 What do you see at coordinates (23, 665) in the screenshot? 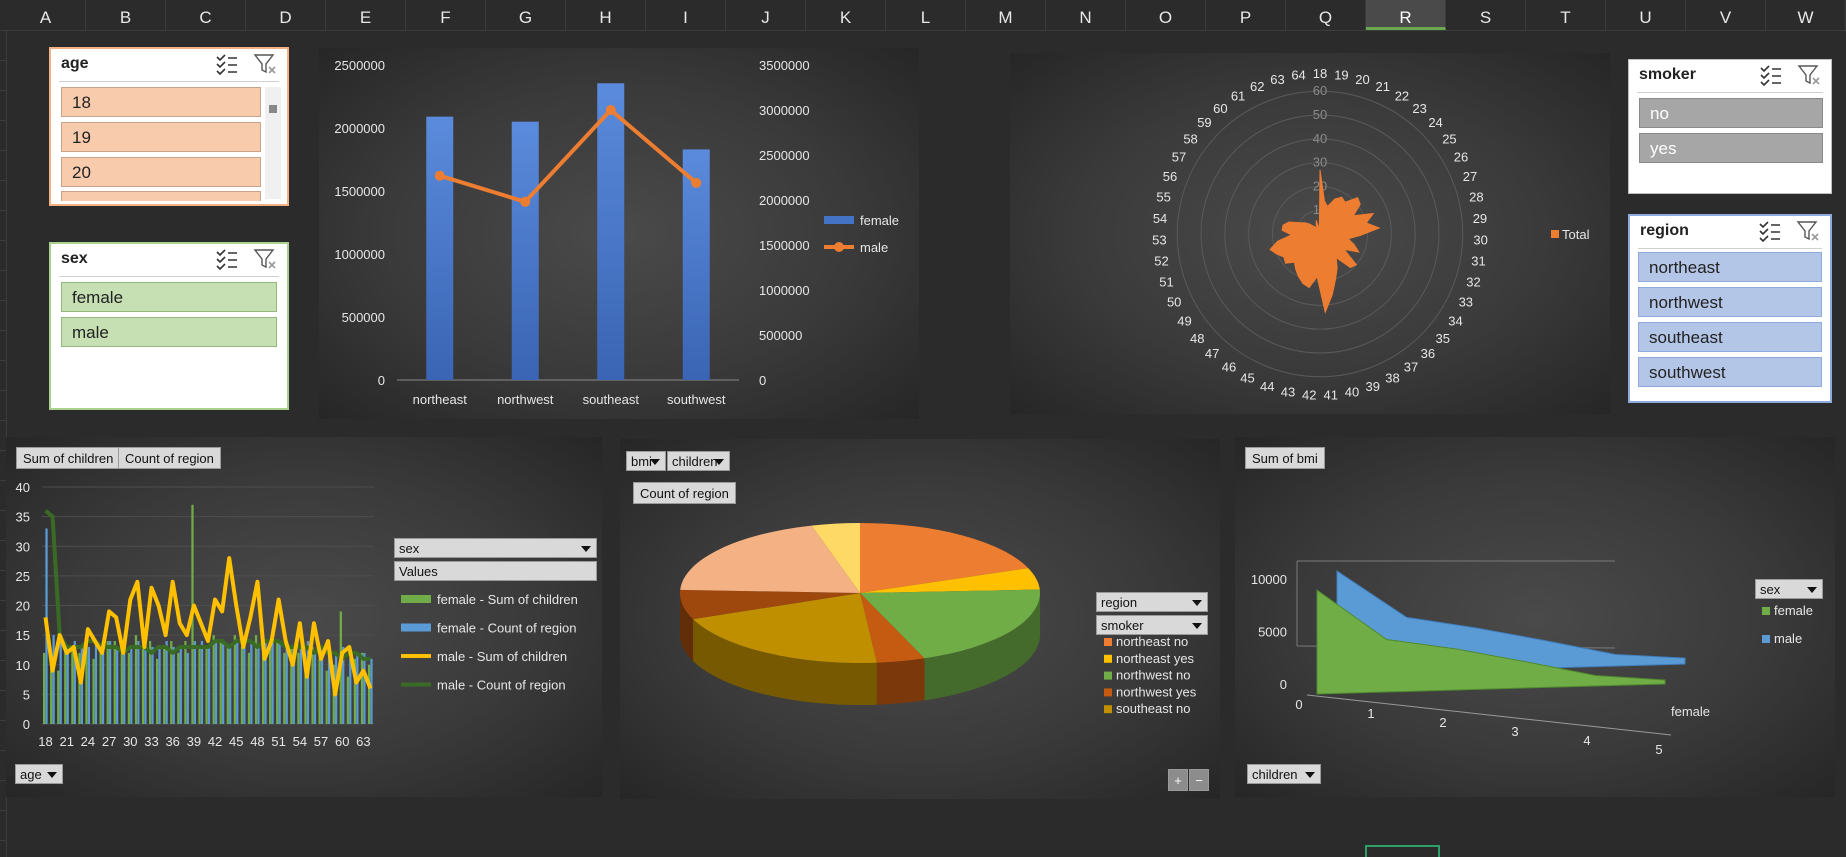
I see `y-axis-tick: 10` at bounding box center [23, 665].